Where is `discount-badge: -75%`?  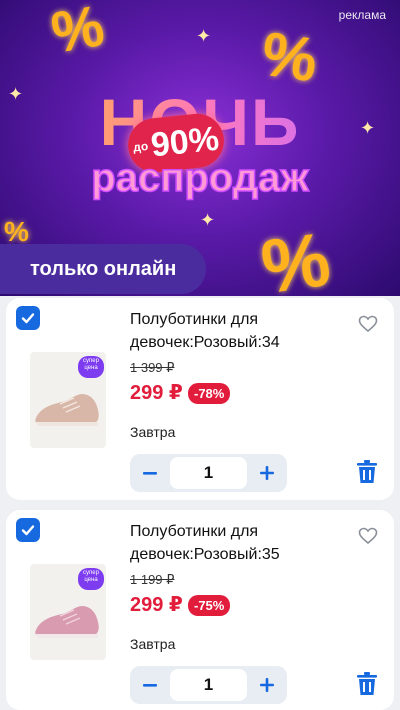
discount-badge: -75% is located at coordinates (209, 605).